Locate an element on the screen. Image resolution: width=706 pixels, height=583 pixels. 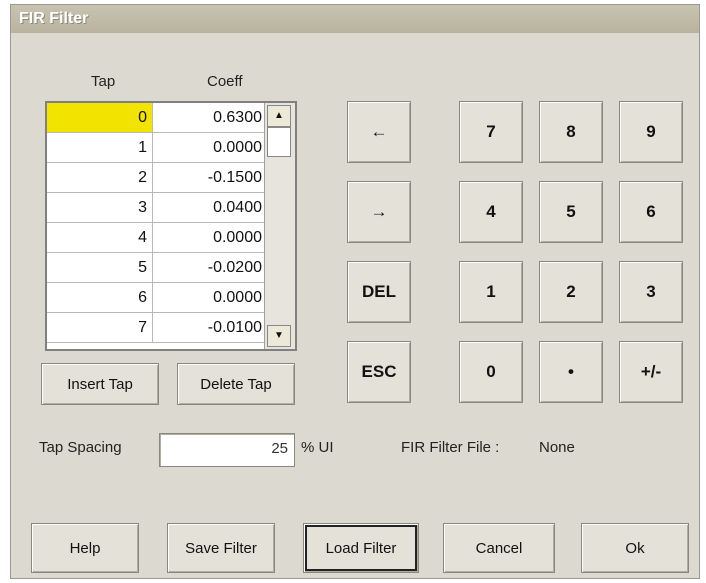
tap-cell: 5 is located at coordinates (100, 267).